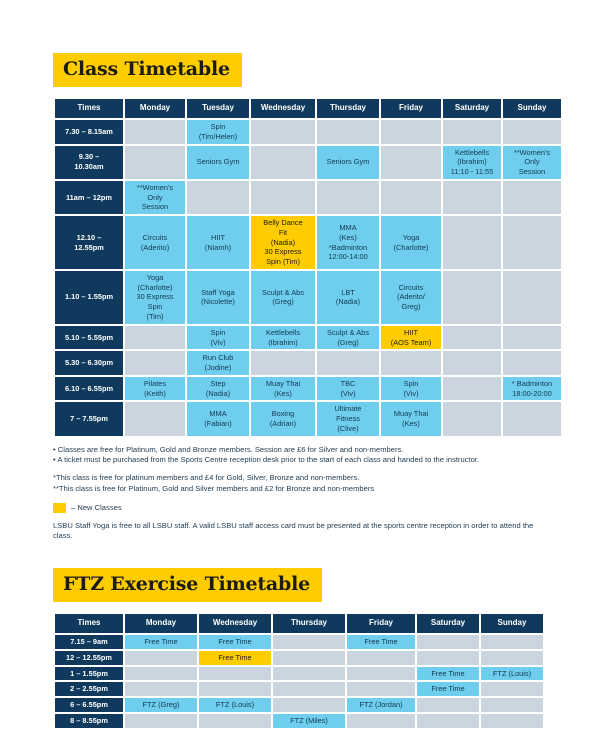  Describe the element at coordinates (218, 388) in the screenshot. I see `class-cell: Step (Nadia)` at that location.